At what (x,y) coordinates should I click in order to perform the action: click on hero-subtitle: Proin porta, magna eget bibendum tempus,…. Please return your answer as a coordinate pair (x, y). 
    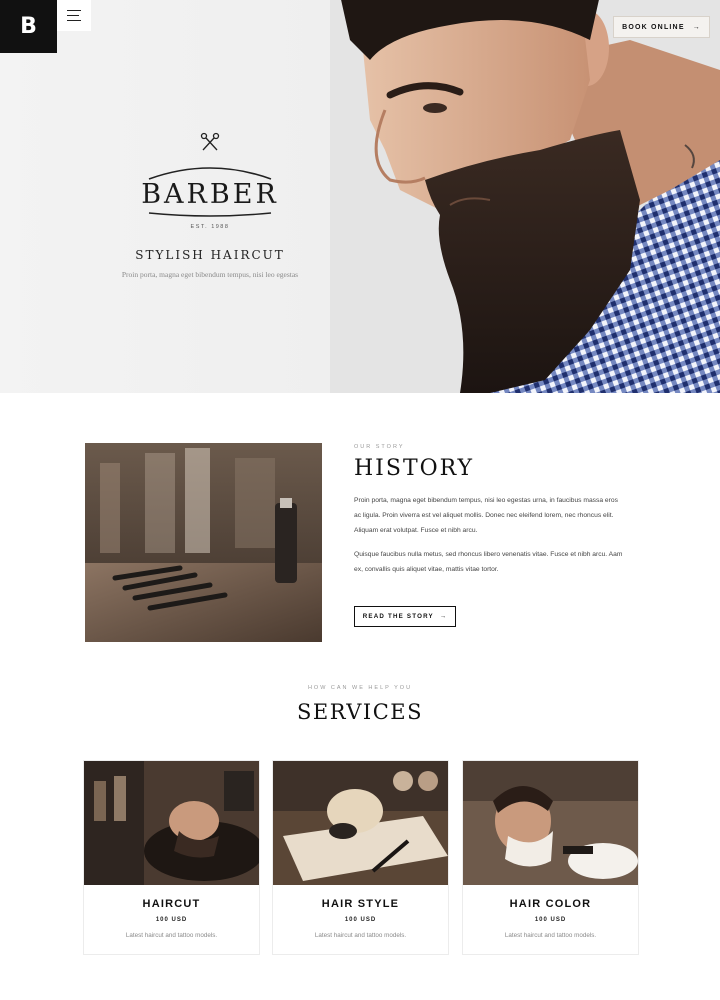
    Looking at the image, I should click on (210, 274).